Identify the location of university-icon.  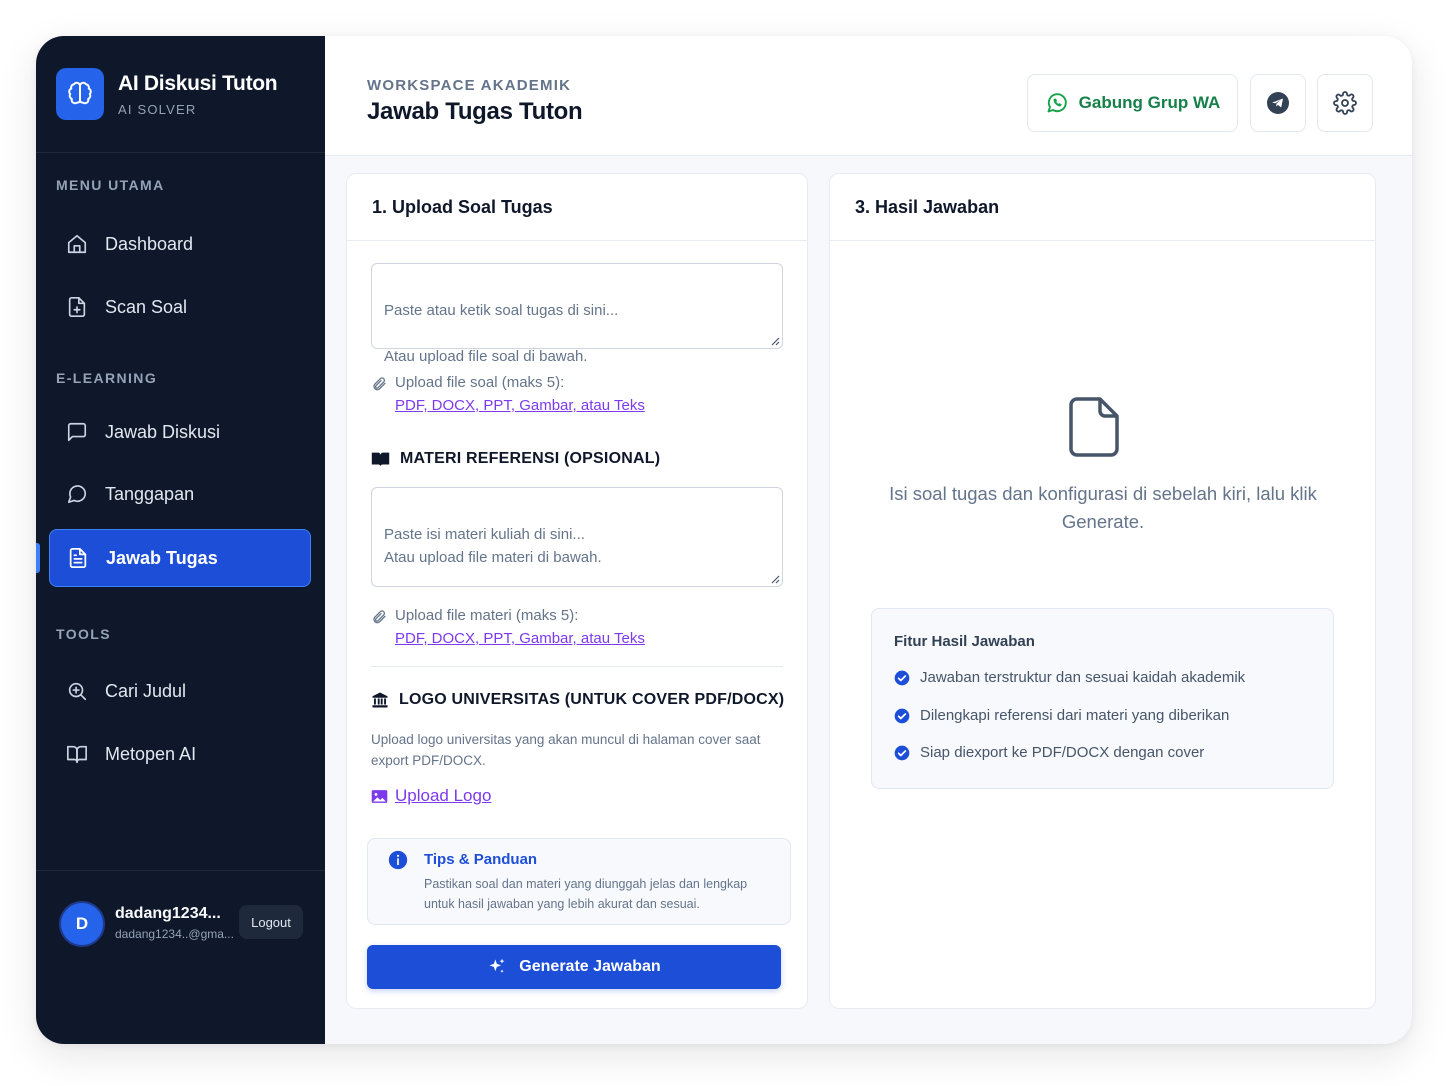
(380, 700).